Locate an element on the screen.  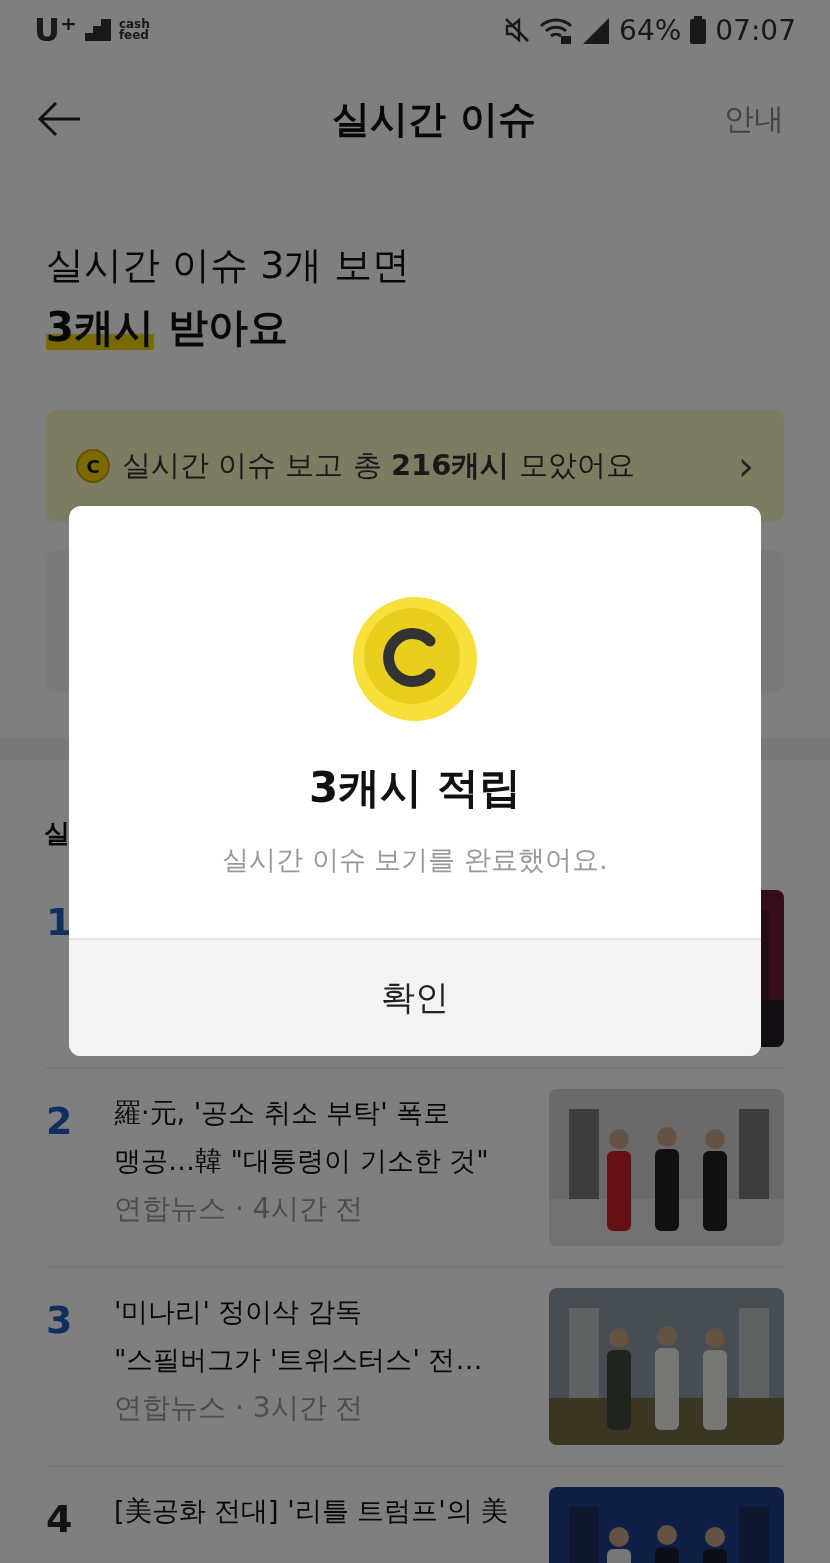
confirm-button: 확인 is located at coordinates (415, 997).